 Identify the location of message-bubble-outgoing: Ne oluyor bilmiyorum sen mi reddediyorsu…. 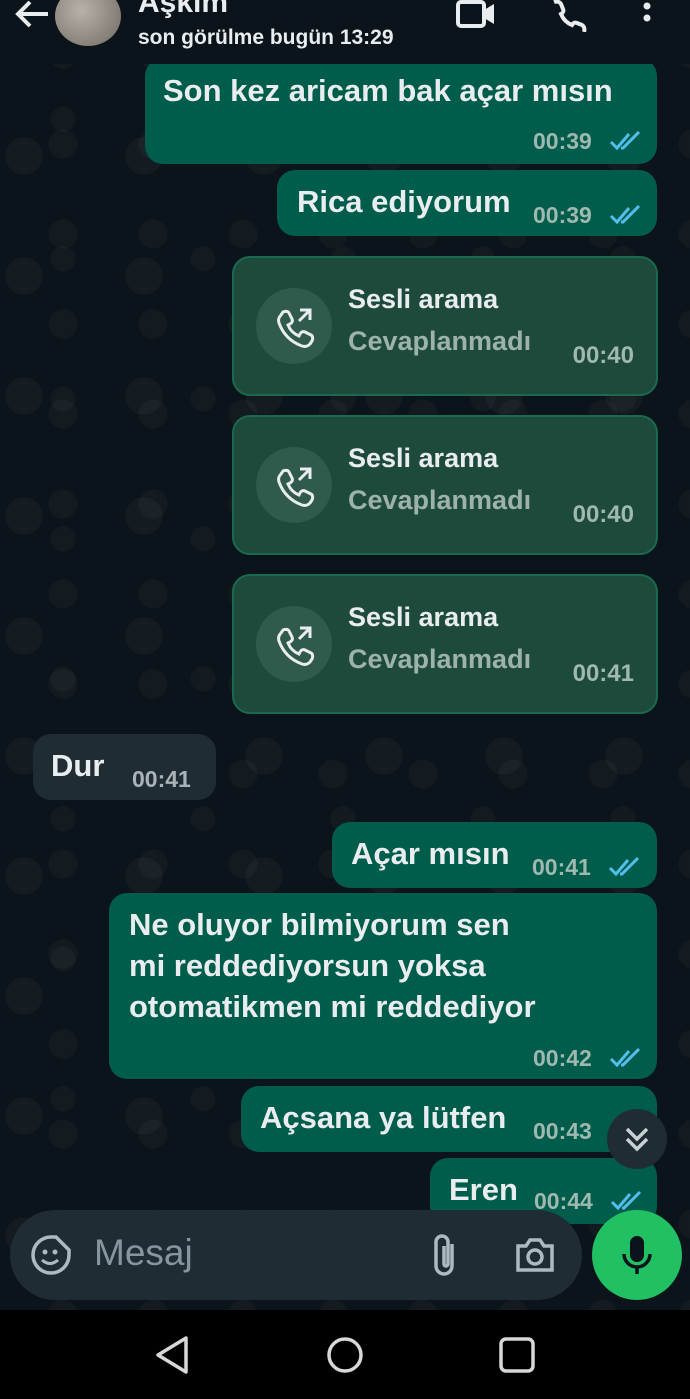
(383, 986).